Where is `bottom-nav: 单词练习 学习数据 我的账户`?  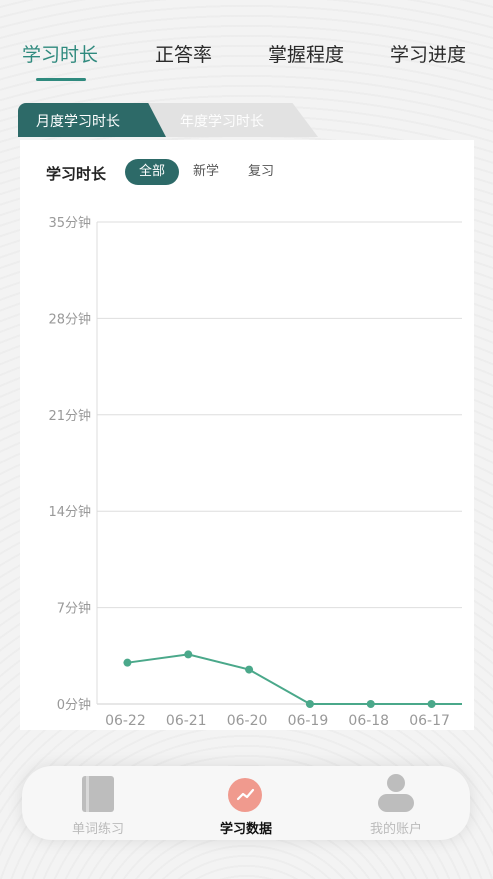
bottom-nav: 单词练习 学习数据 我的账户 is located at coordinates (246, 803).